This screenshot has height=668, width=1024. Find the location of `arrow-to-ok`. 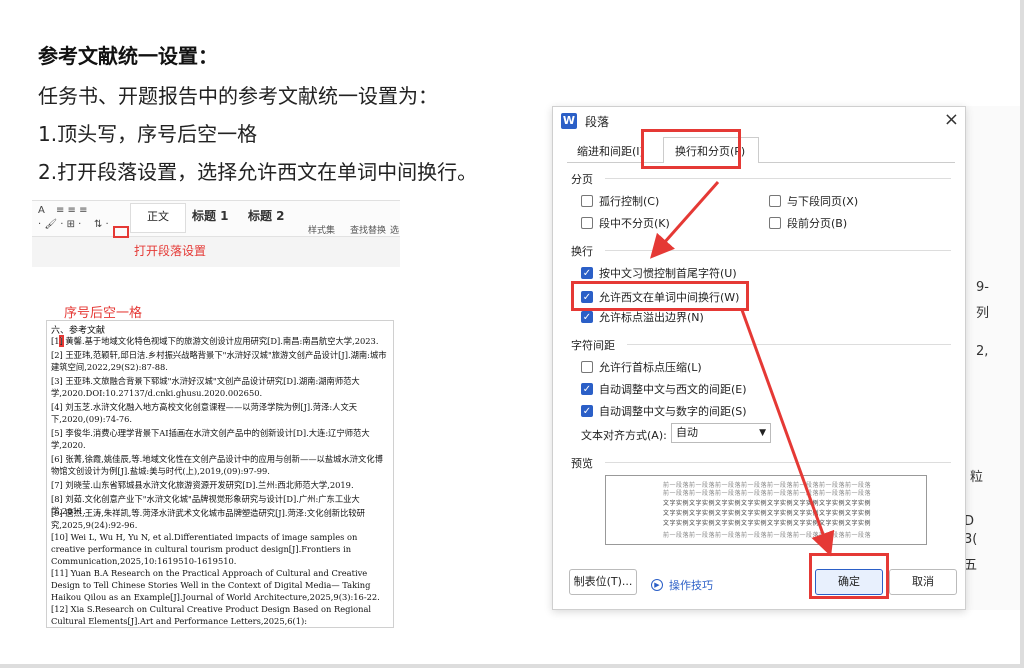

arrow-to-ok is located at coordinates (787, 433).